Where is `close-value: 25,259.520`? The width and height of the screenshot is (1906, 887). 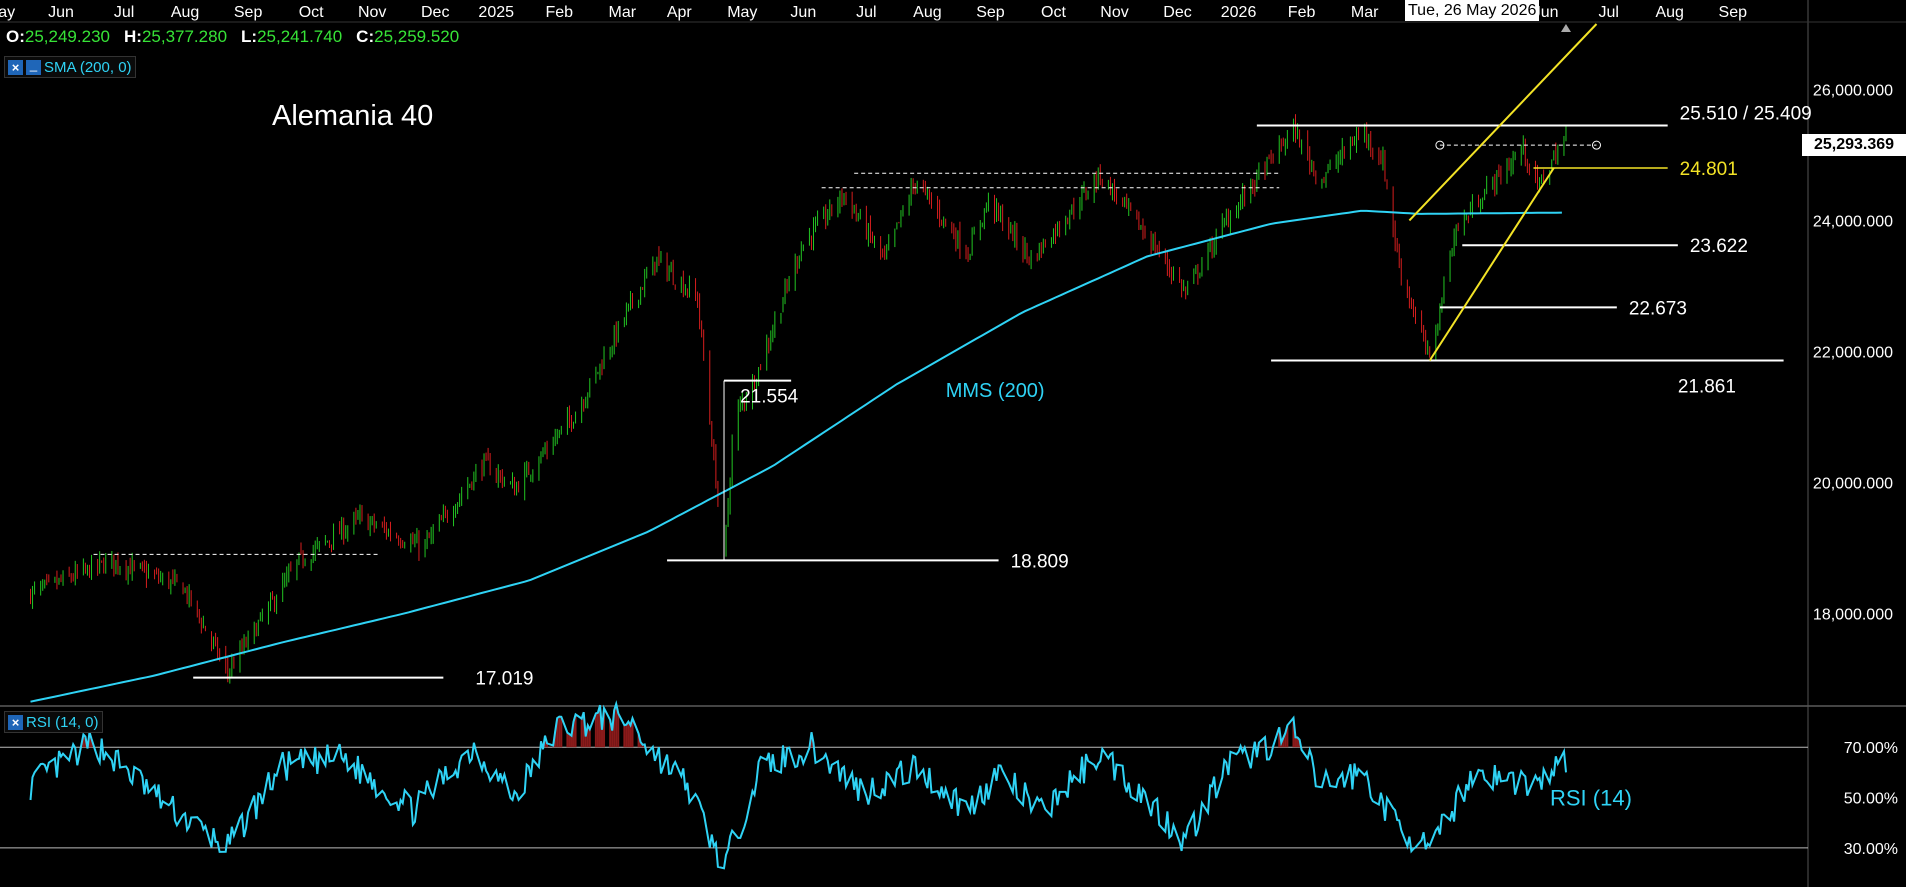
close-value: 25,259.520 is located at coordinates (417, 36).